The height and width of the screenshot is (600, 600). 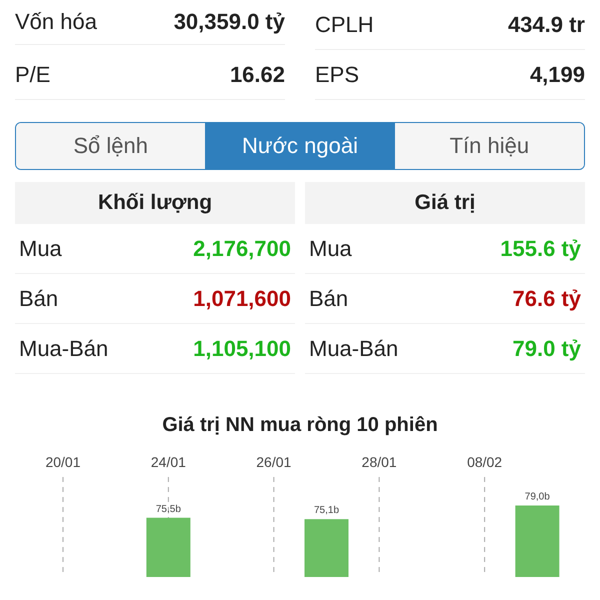 What do you see at coordinates (300, 146) in the screenshot?
I see `tab: Nước ngoài` at bounding box center [300, 146].